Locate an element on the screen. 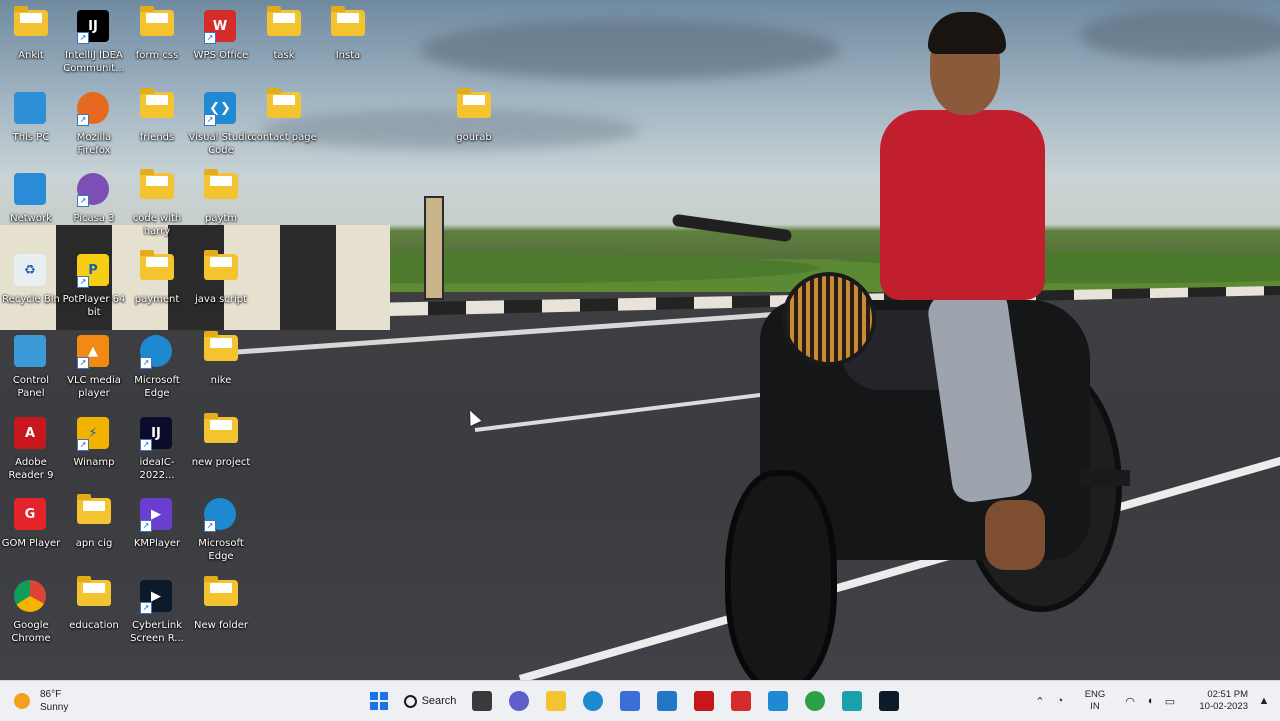 This screenshot has height=721, width=1280. desktop-icon-label: gourab is located at coordinates (474, 137).